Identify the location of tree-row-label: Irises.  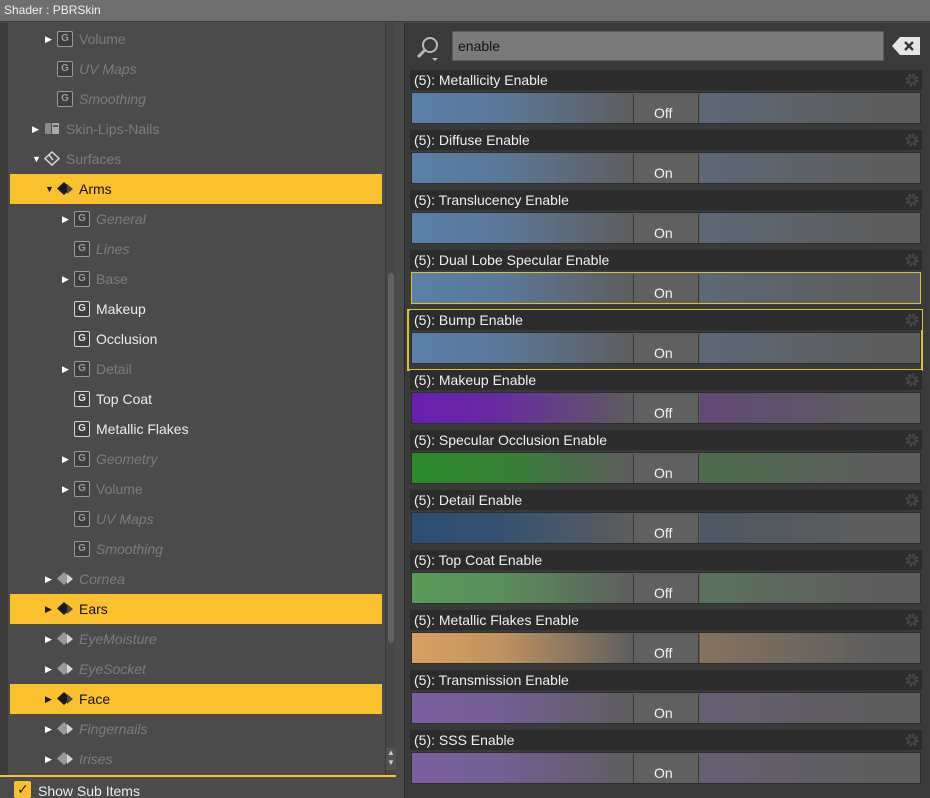
(96, 759).